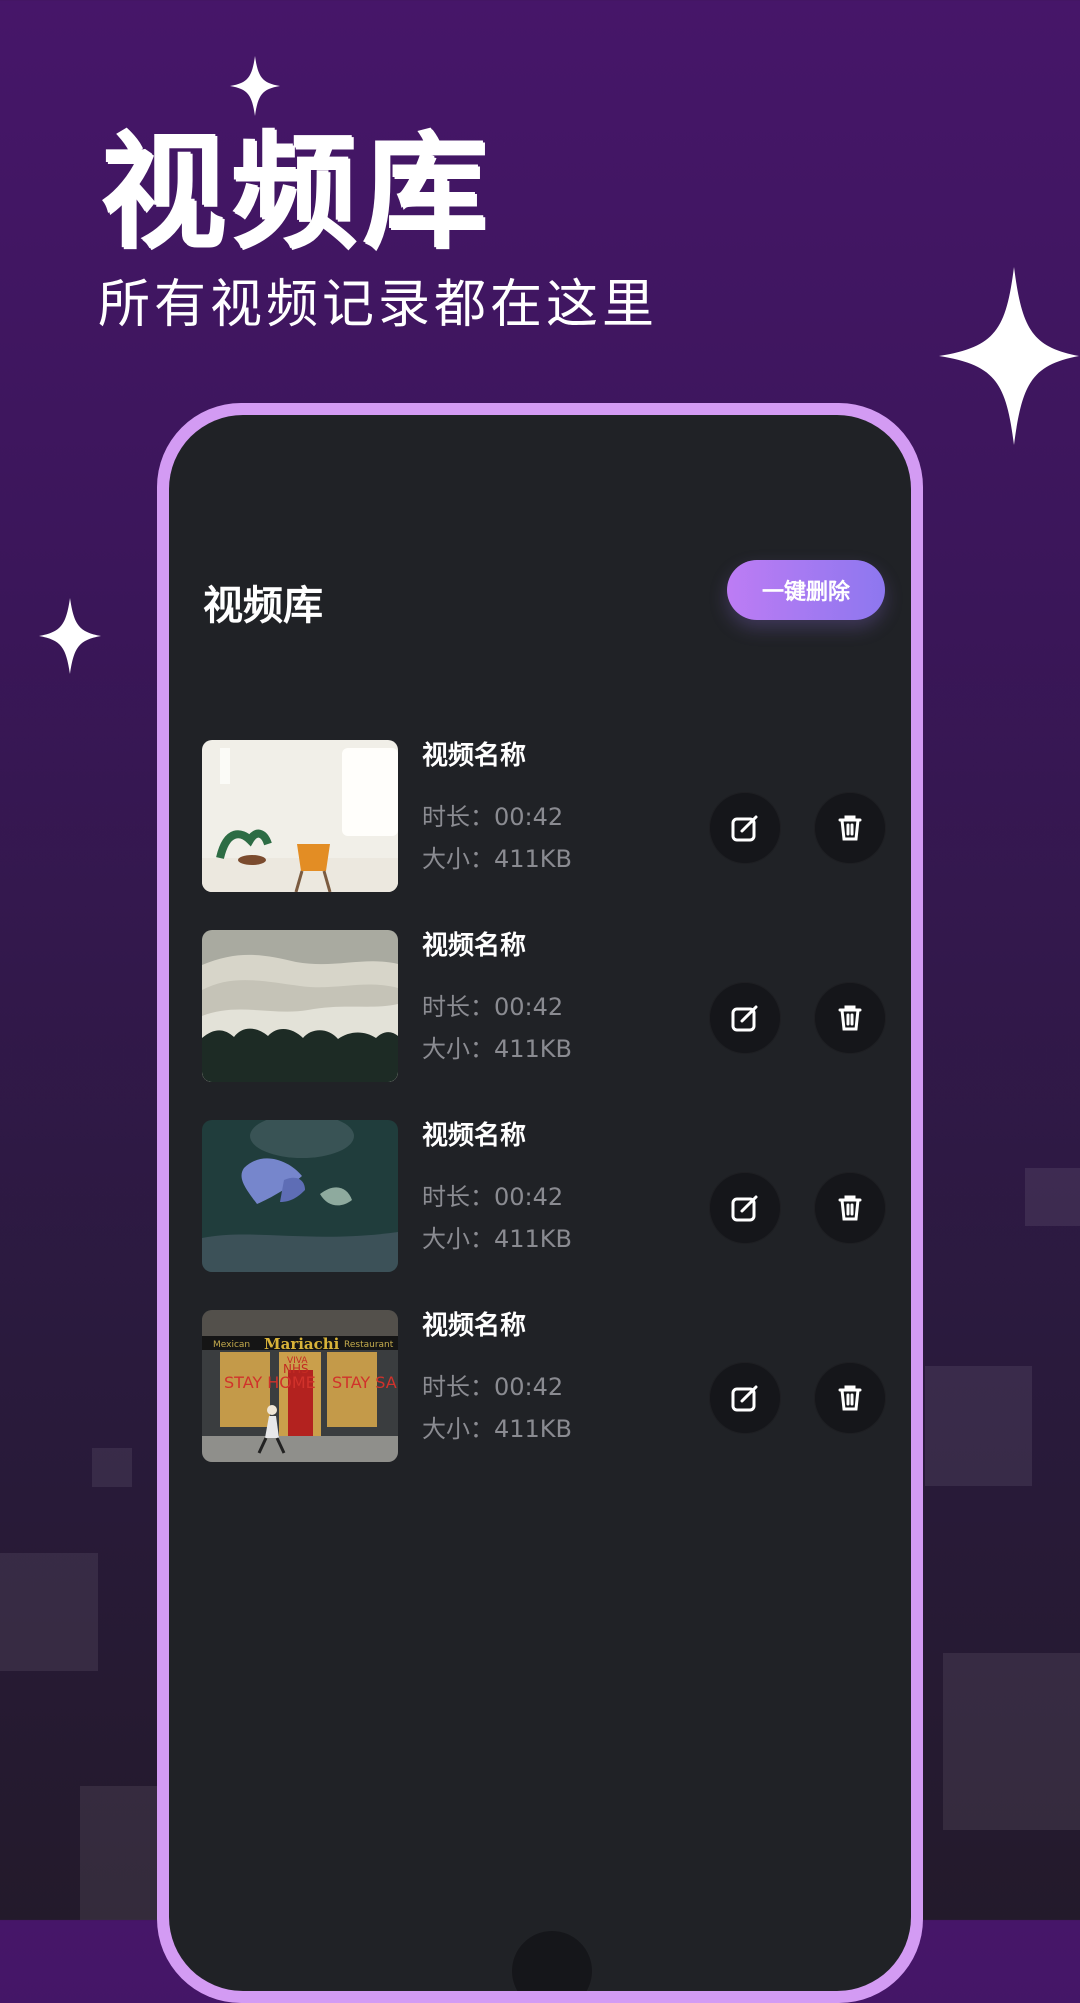  Describe the element at coordinates (365, 1382) in the screenshot. I see `thumb-text-stay-safe: STAY SAFE` at that location.